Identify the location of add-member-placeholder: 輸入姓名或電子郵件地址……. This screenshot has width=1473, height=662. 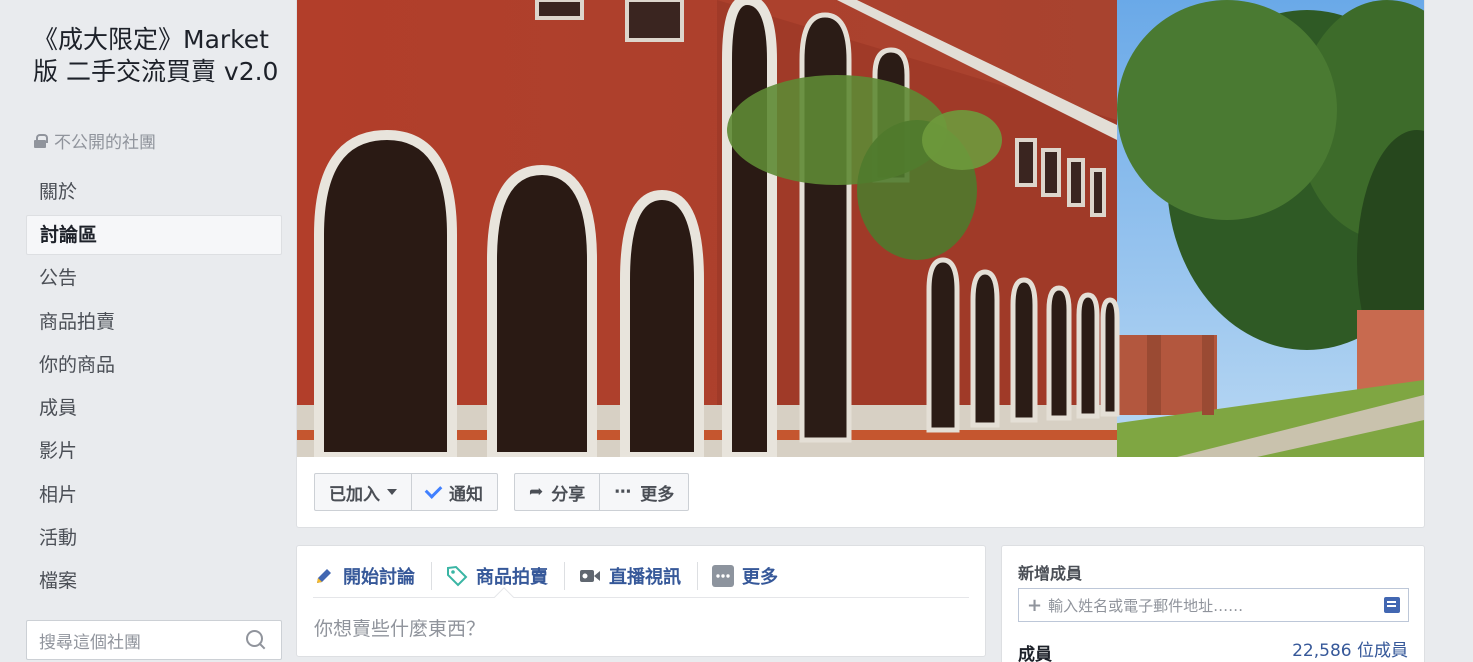
(1146, 605).